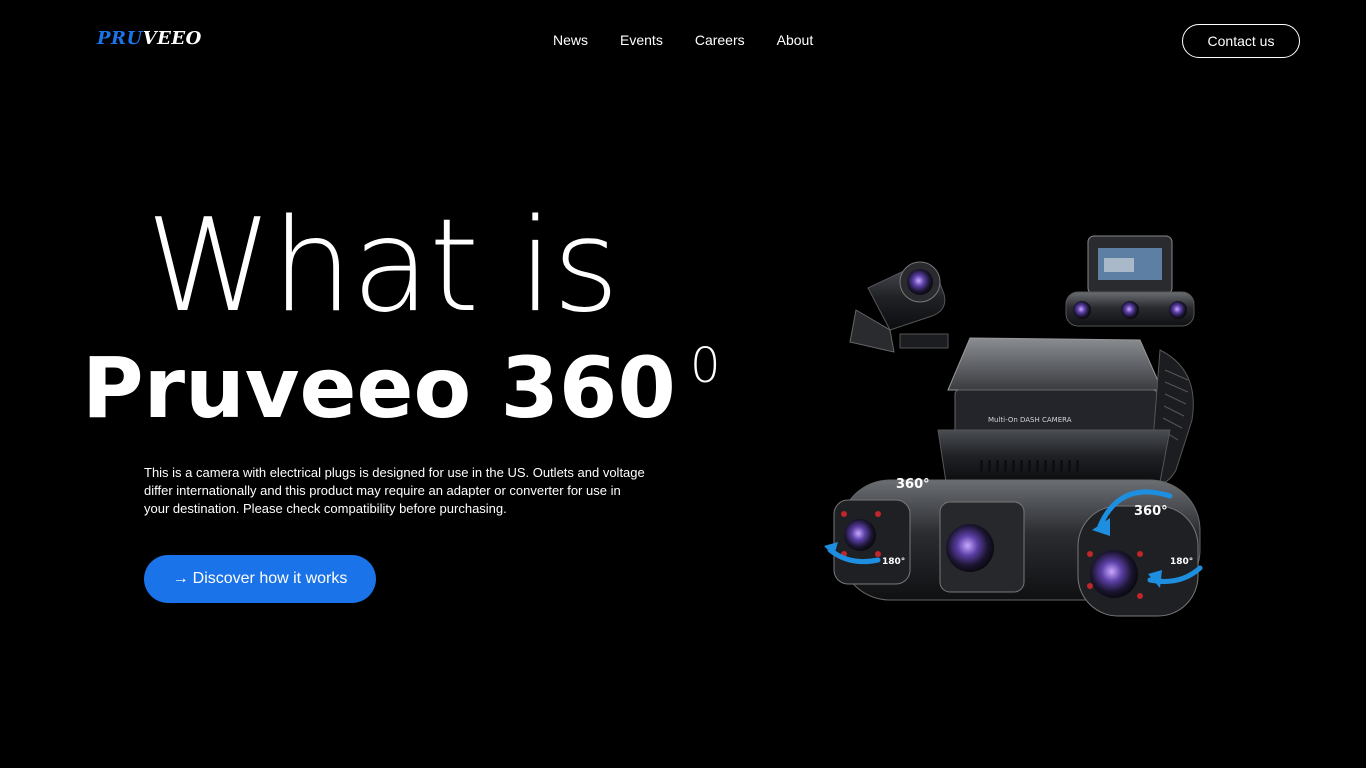 The height and width of the screenshot is (768, 1366). What do you see at coordinates (720, 40) in the screenshot?
I see `nav-item-careers: Careers` at bounding box center [720, 40].